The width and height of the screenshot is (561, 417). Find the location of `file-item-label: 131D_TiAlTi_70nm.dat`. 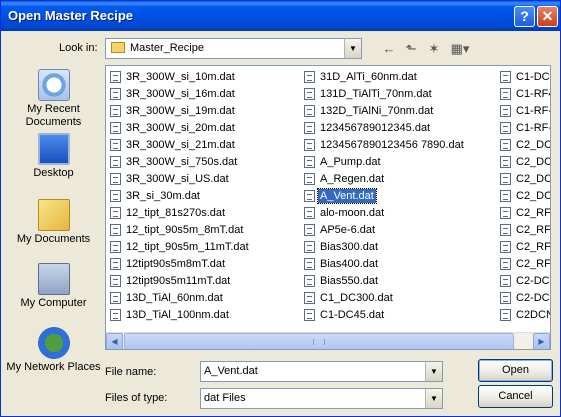

file-item-label: 131D_TiAlTi_70nm.dat is located at coordinates (376, 94).